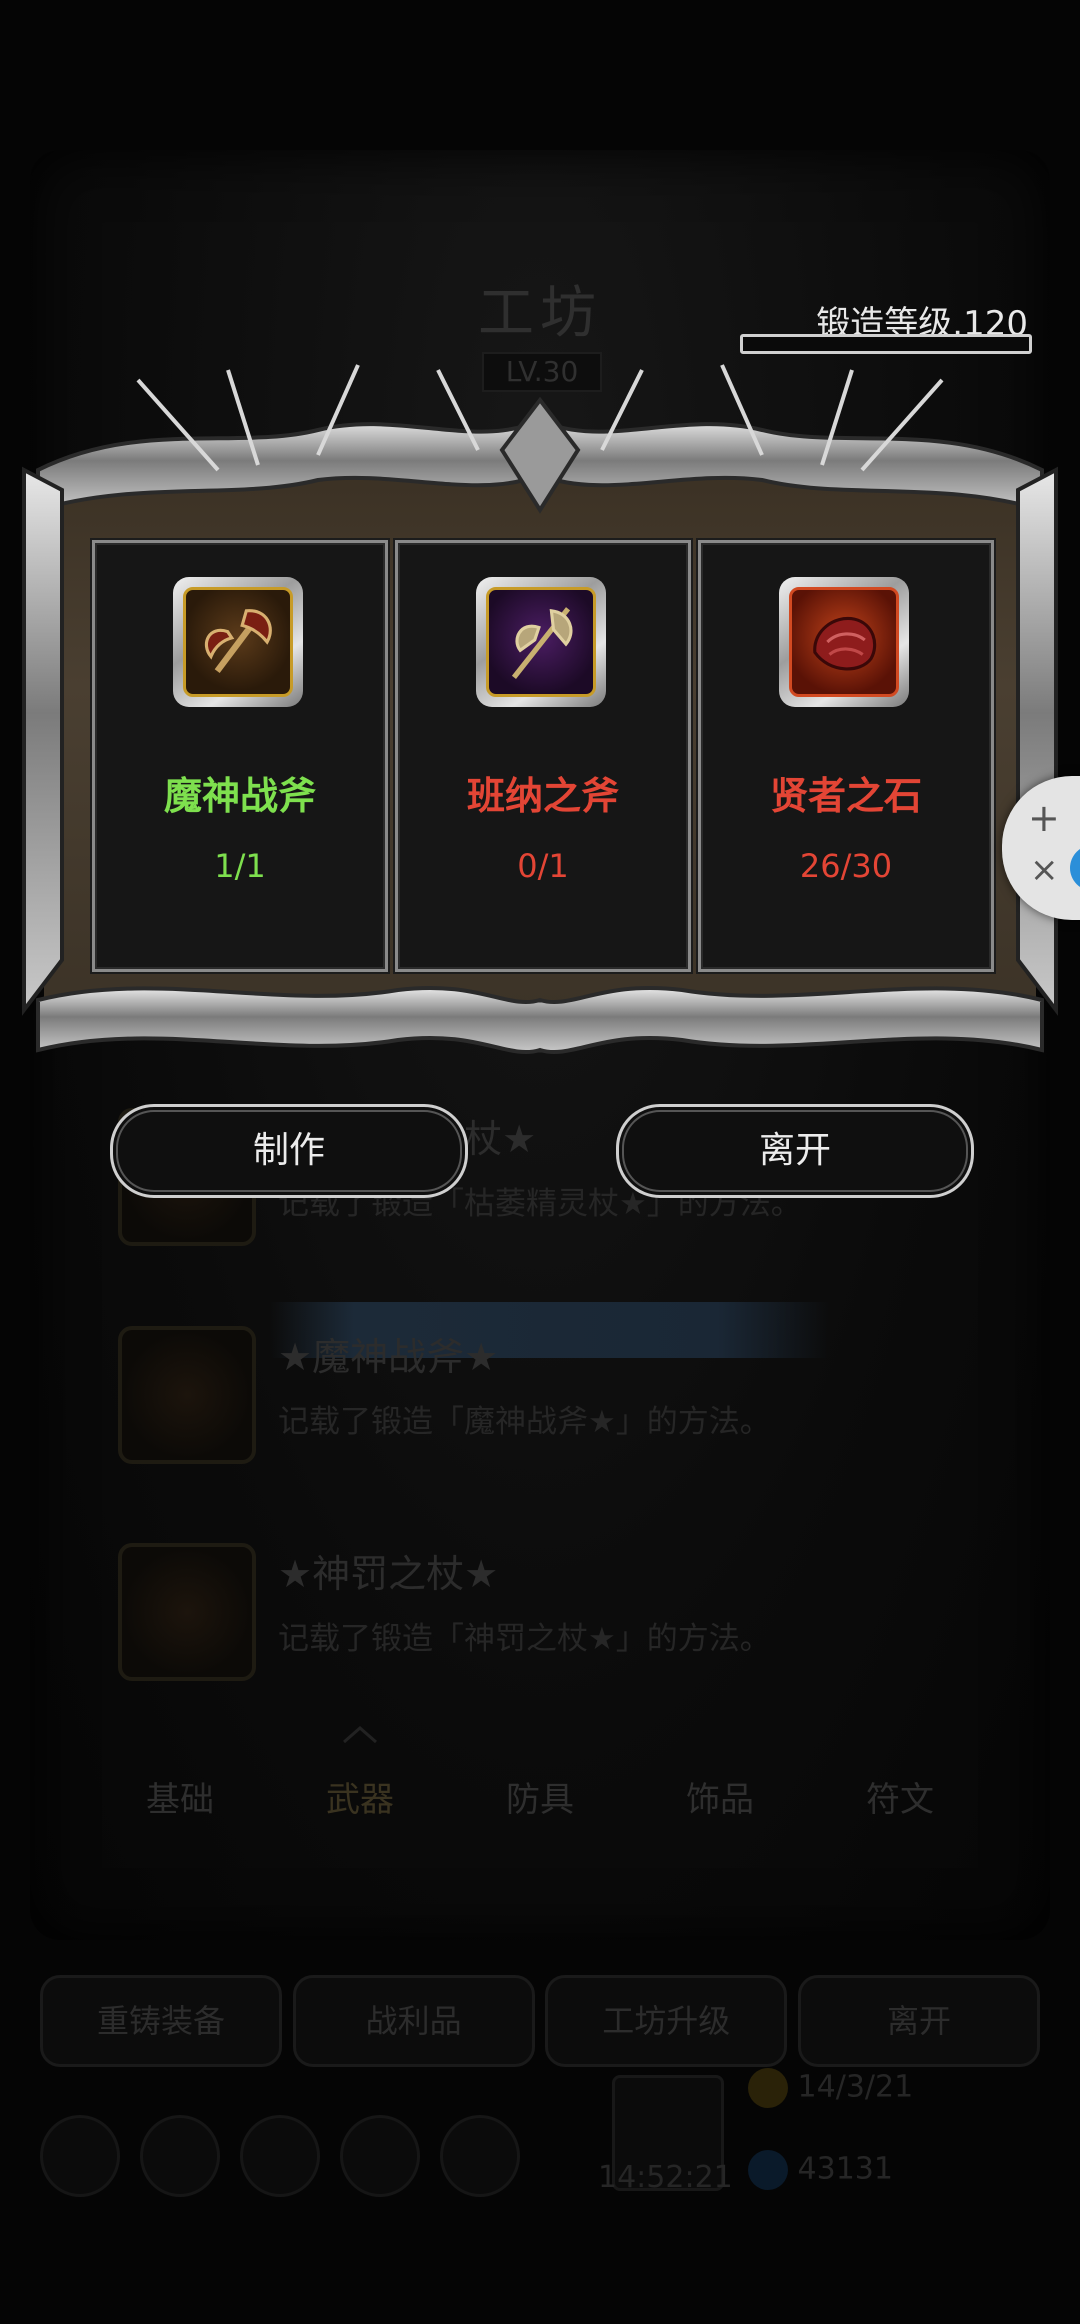 This screenshot has height=2324, width=1080. I want to click on plus-icon: +, so click(1044, 818).